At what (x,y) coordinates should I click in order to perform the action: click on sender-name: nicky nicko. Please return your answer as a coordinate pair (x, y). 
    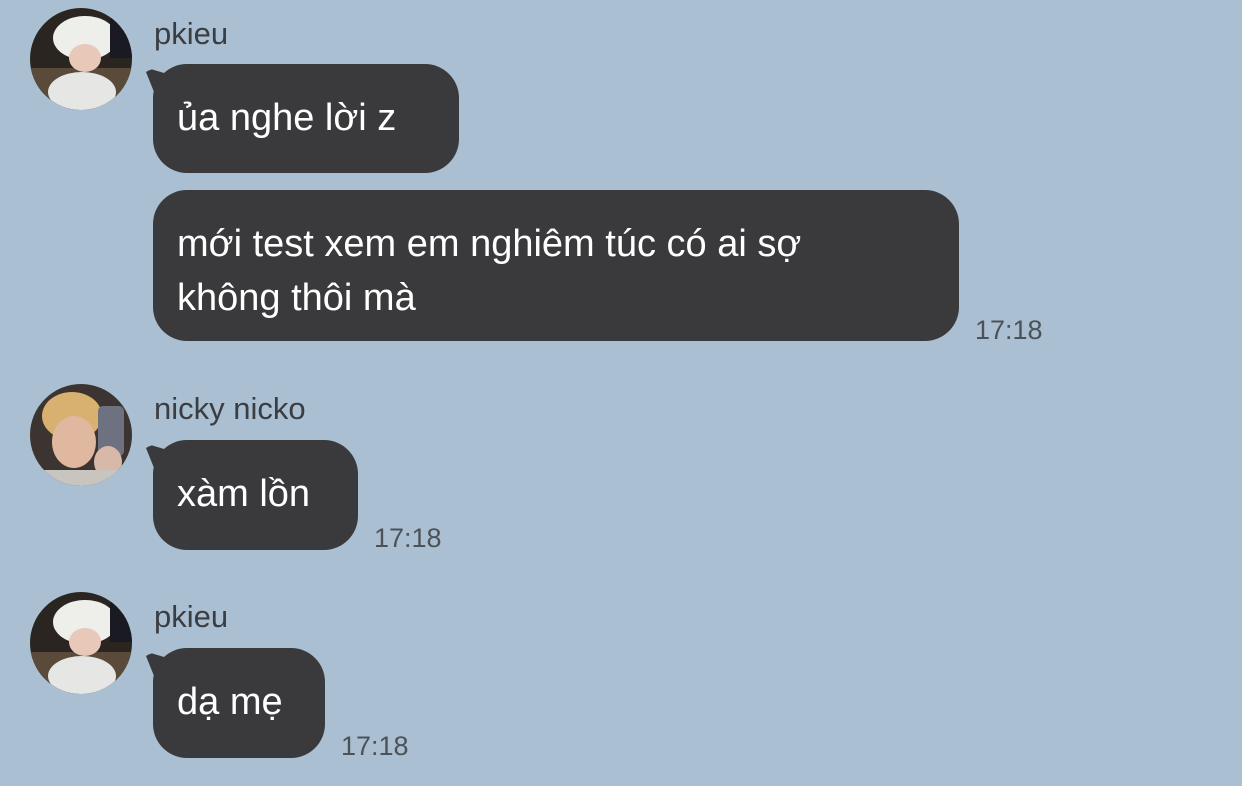
    Looking at the image, I should click on (230, 408).